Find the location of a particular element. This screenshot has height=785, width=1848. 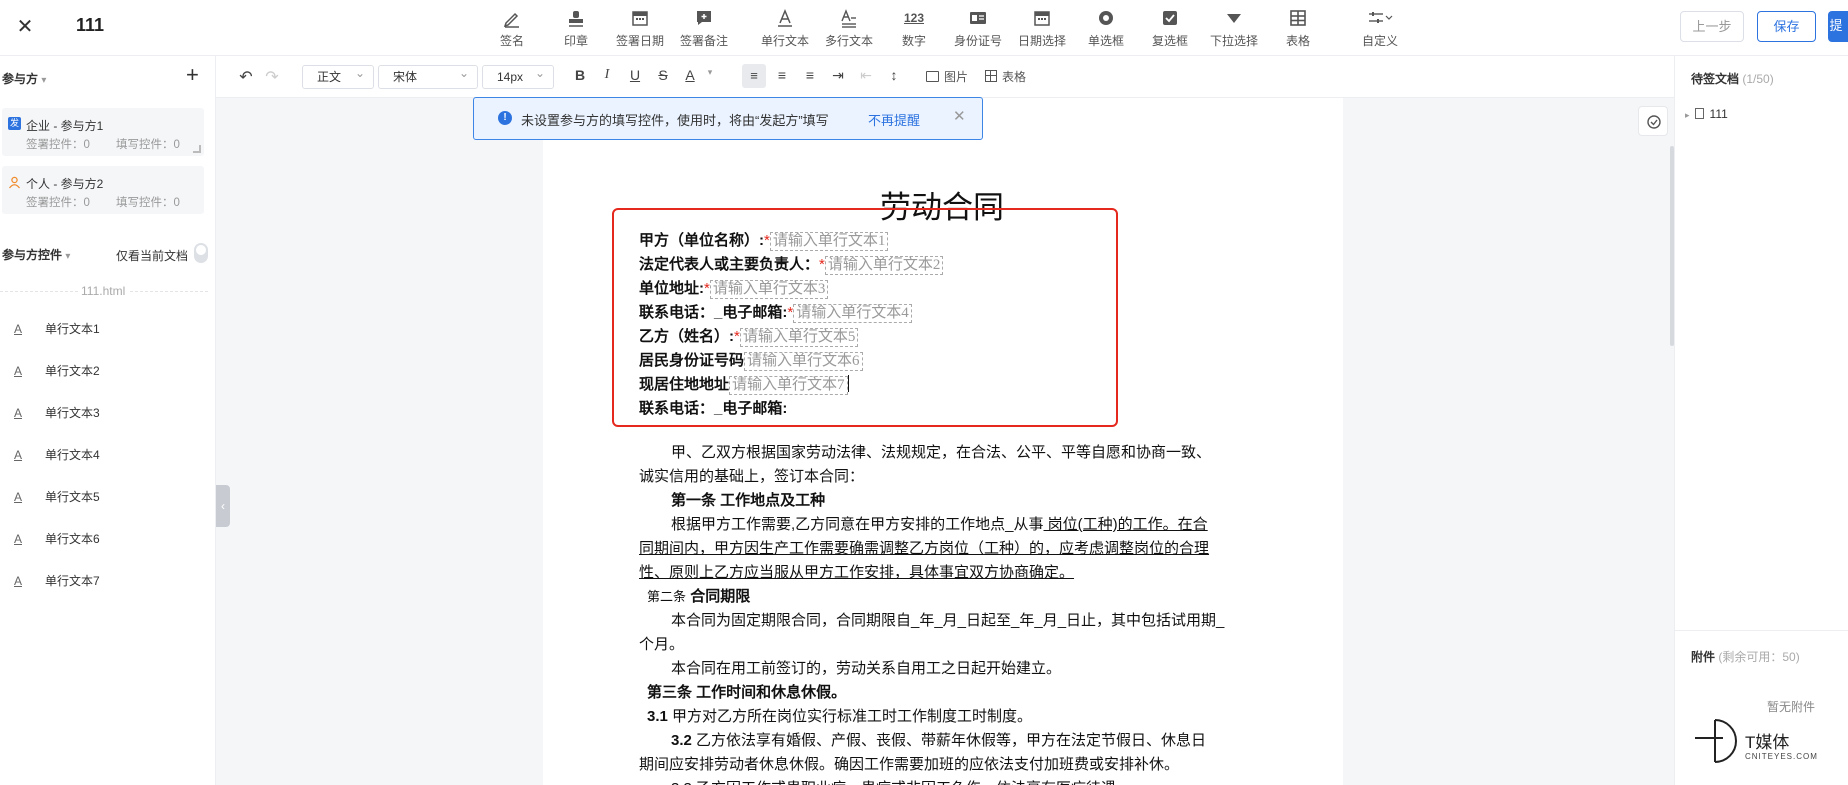

text-run: 3.1 is located at coordinates (657, 716).